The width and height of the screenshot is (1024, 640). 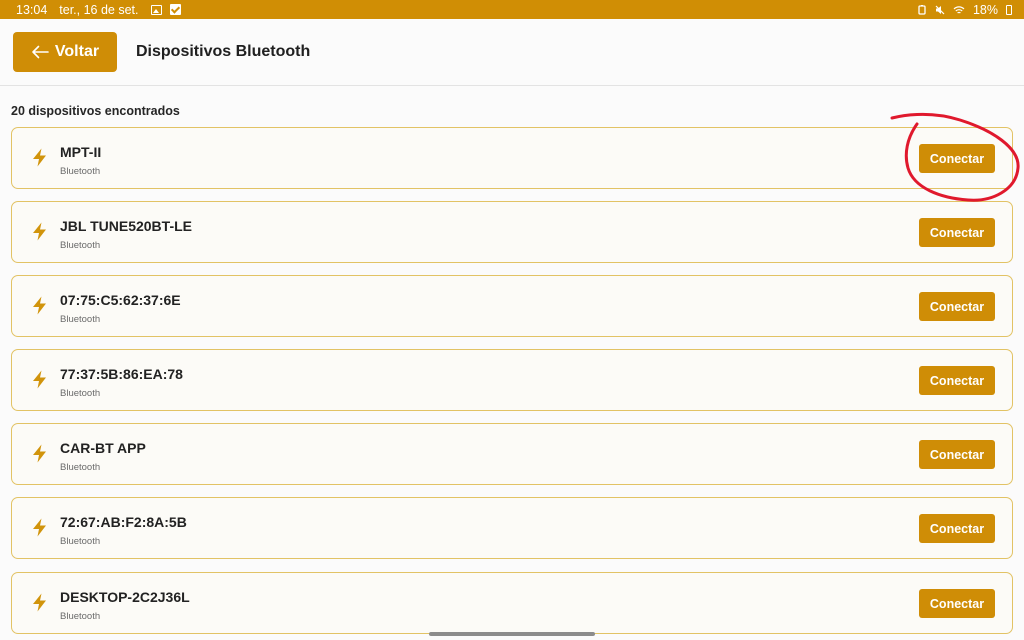 I want to click on status-bar-right: 18%, so click(x=964, y=10).